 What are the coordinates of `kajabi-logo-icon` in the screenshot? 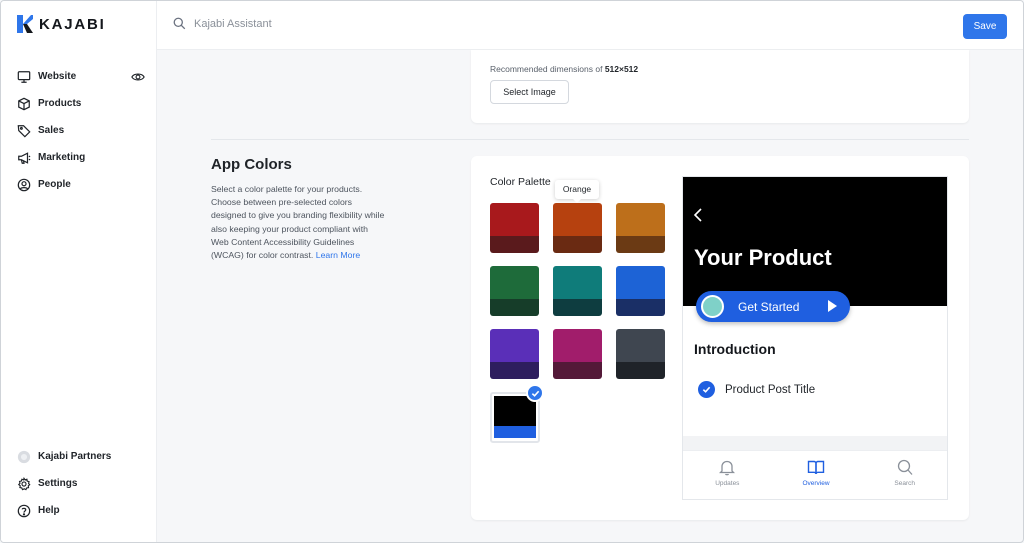 It's located at (25, 24).